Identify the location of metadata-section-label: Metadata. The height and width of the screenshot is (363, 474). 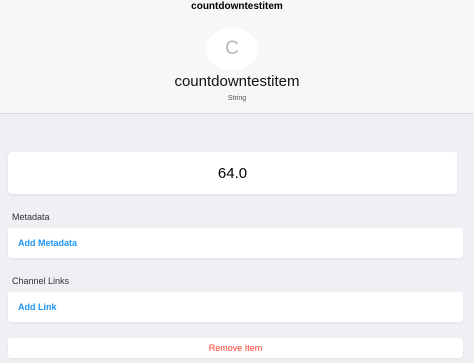
(31, 217).